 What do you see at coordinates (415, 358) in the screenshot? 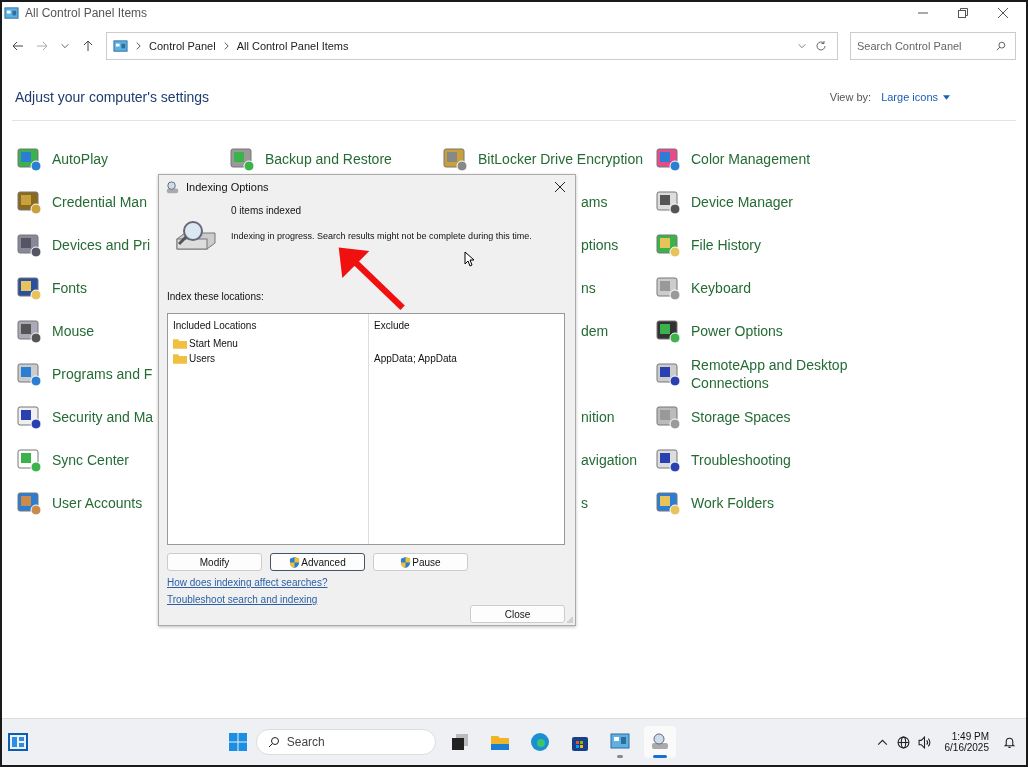
I see `excluded-folders: AppData; AppData` at bounding box center [415, 358].